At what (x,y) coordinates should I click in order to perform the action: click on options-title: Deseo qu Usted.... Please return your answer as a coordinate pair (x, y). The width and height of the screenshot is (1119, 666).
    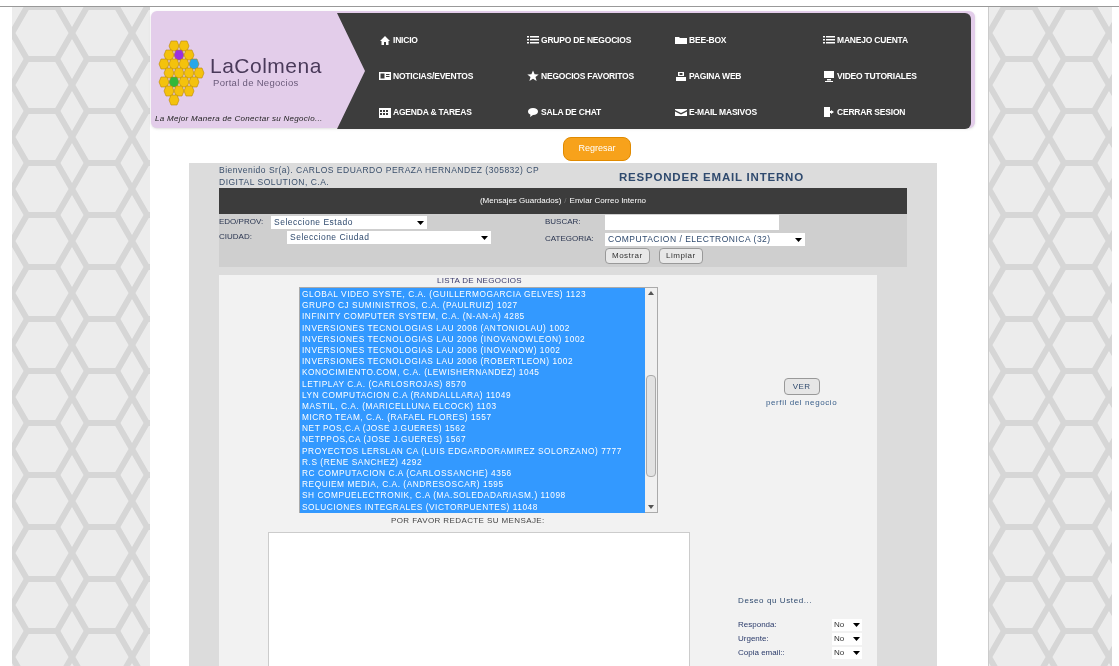
    Looking at the image, I should click on (776, 601).